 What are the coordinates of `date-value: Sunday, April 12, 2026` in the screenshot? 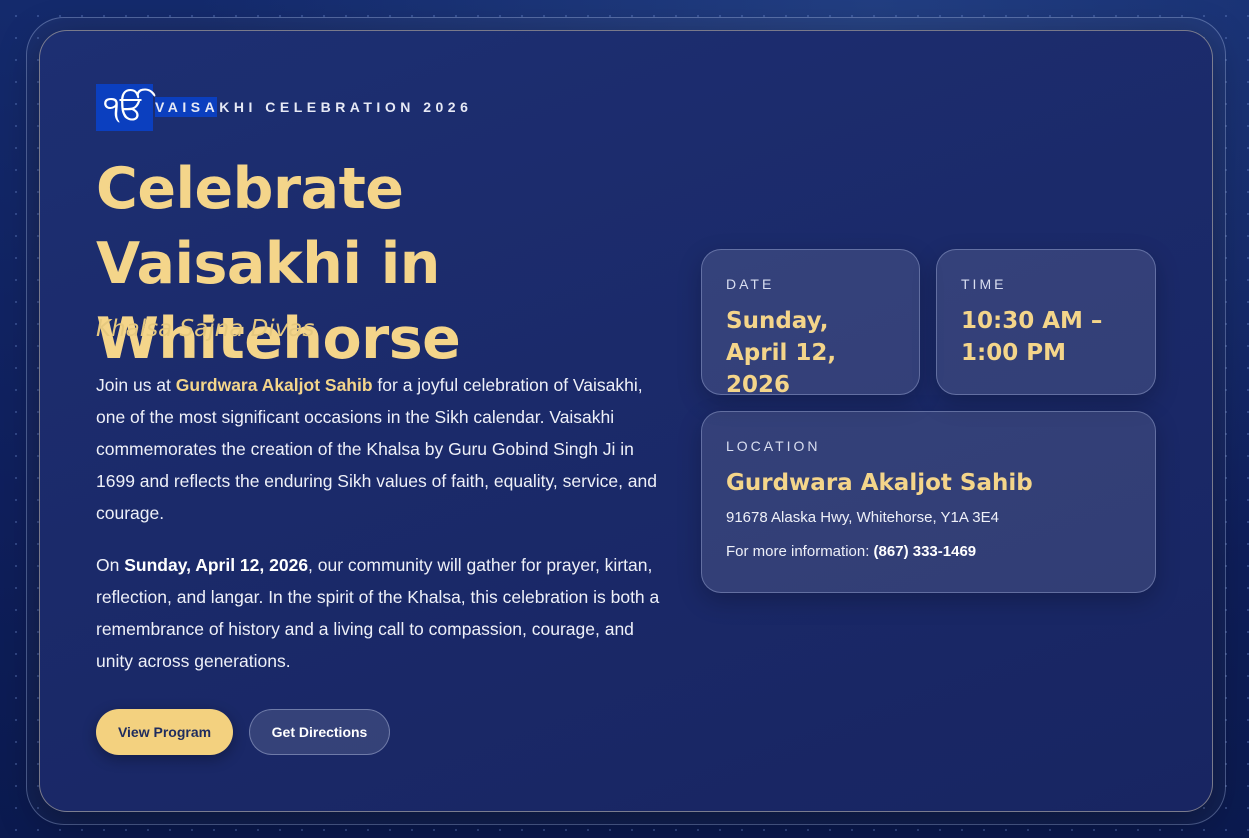 It's located at (781, 353).